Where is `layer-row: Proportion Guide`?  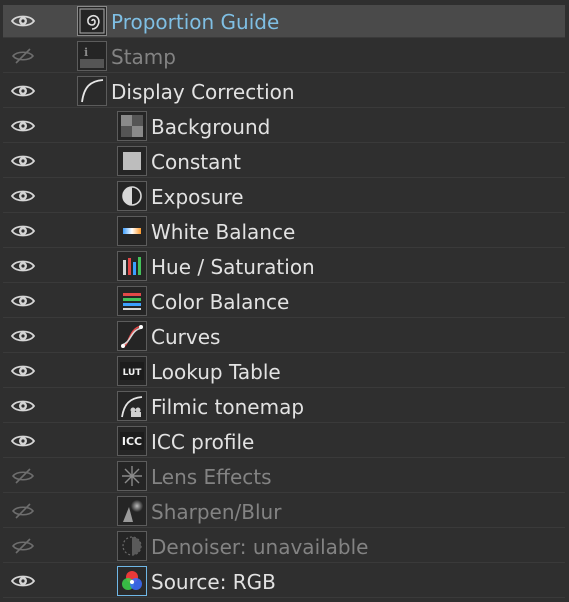 layer-row: Proportion Guide is located at coordinates (284, 21).